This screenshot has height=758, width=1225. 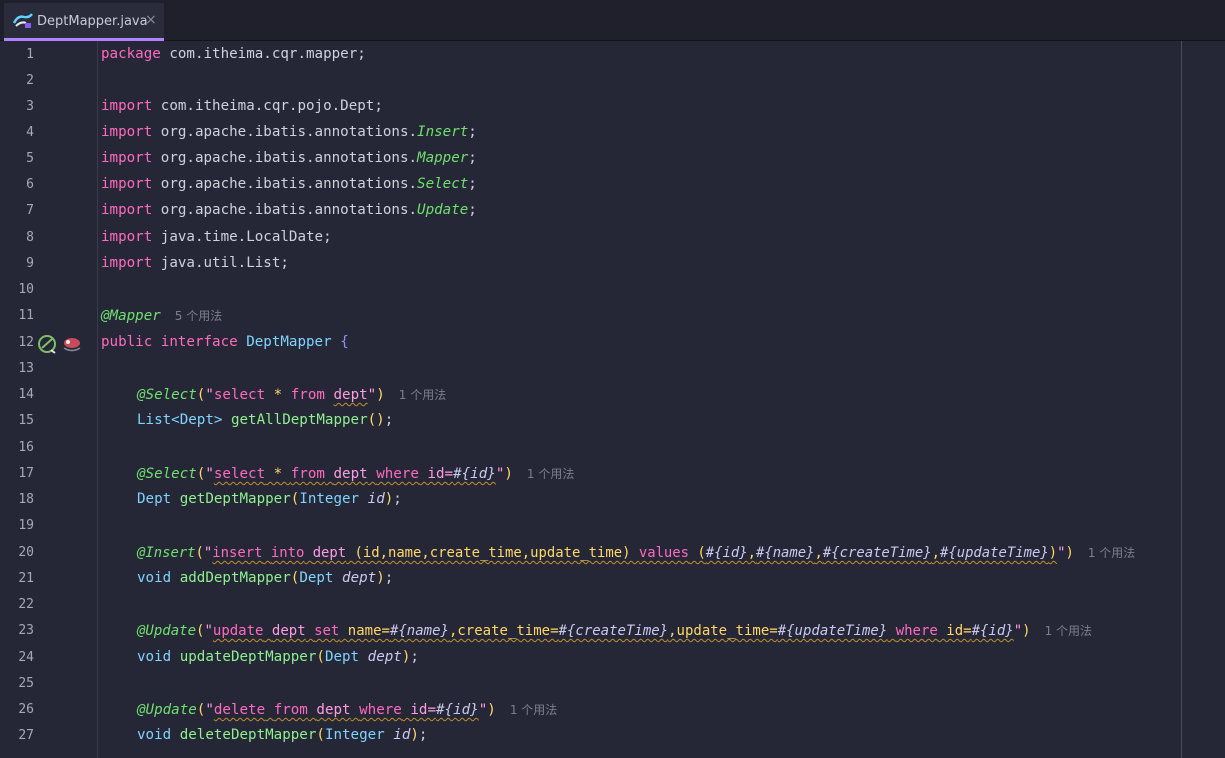 What do you see at coordinates (199, 553) in the screenshot?
I see `paren: (` at bounding box center [199, 553].